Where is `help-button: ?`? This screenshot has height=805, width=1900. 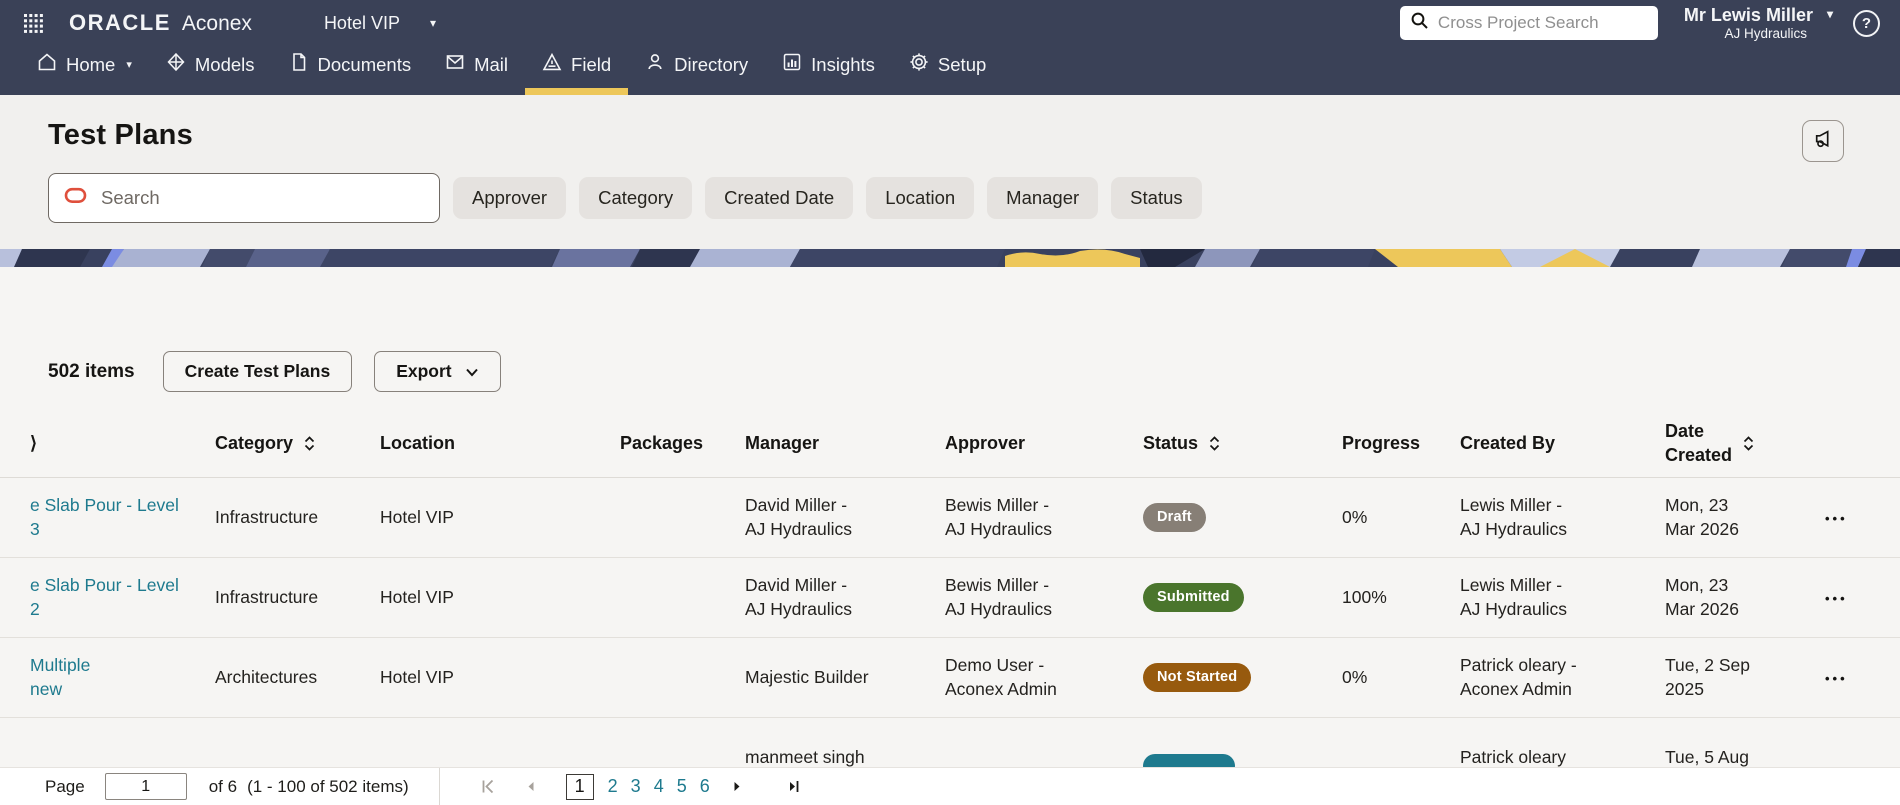 help-button: ? is located at coordinates (1866, 23).